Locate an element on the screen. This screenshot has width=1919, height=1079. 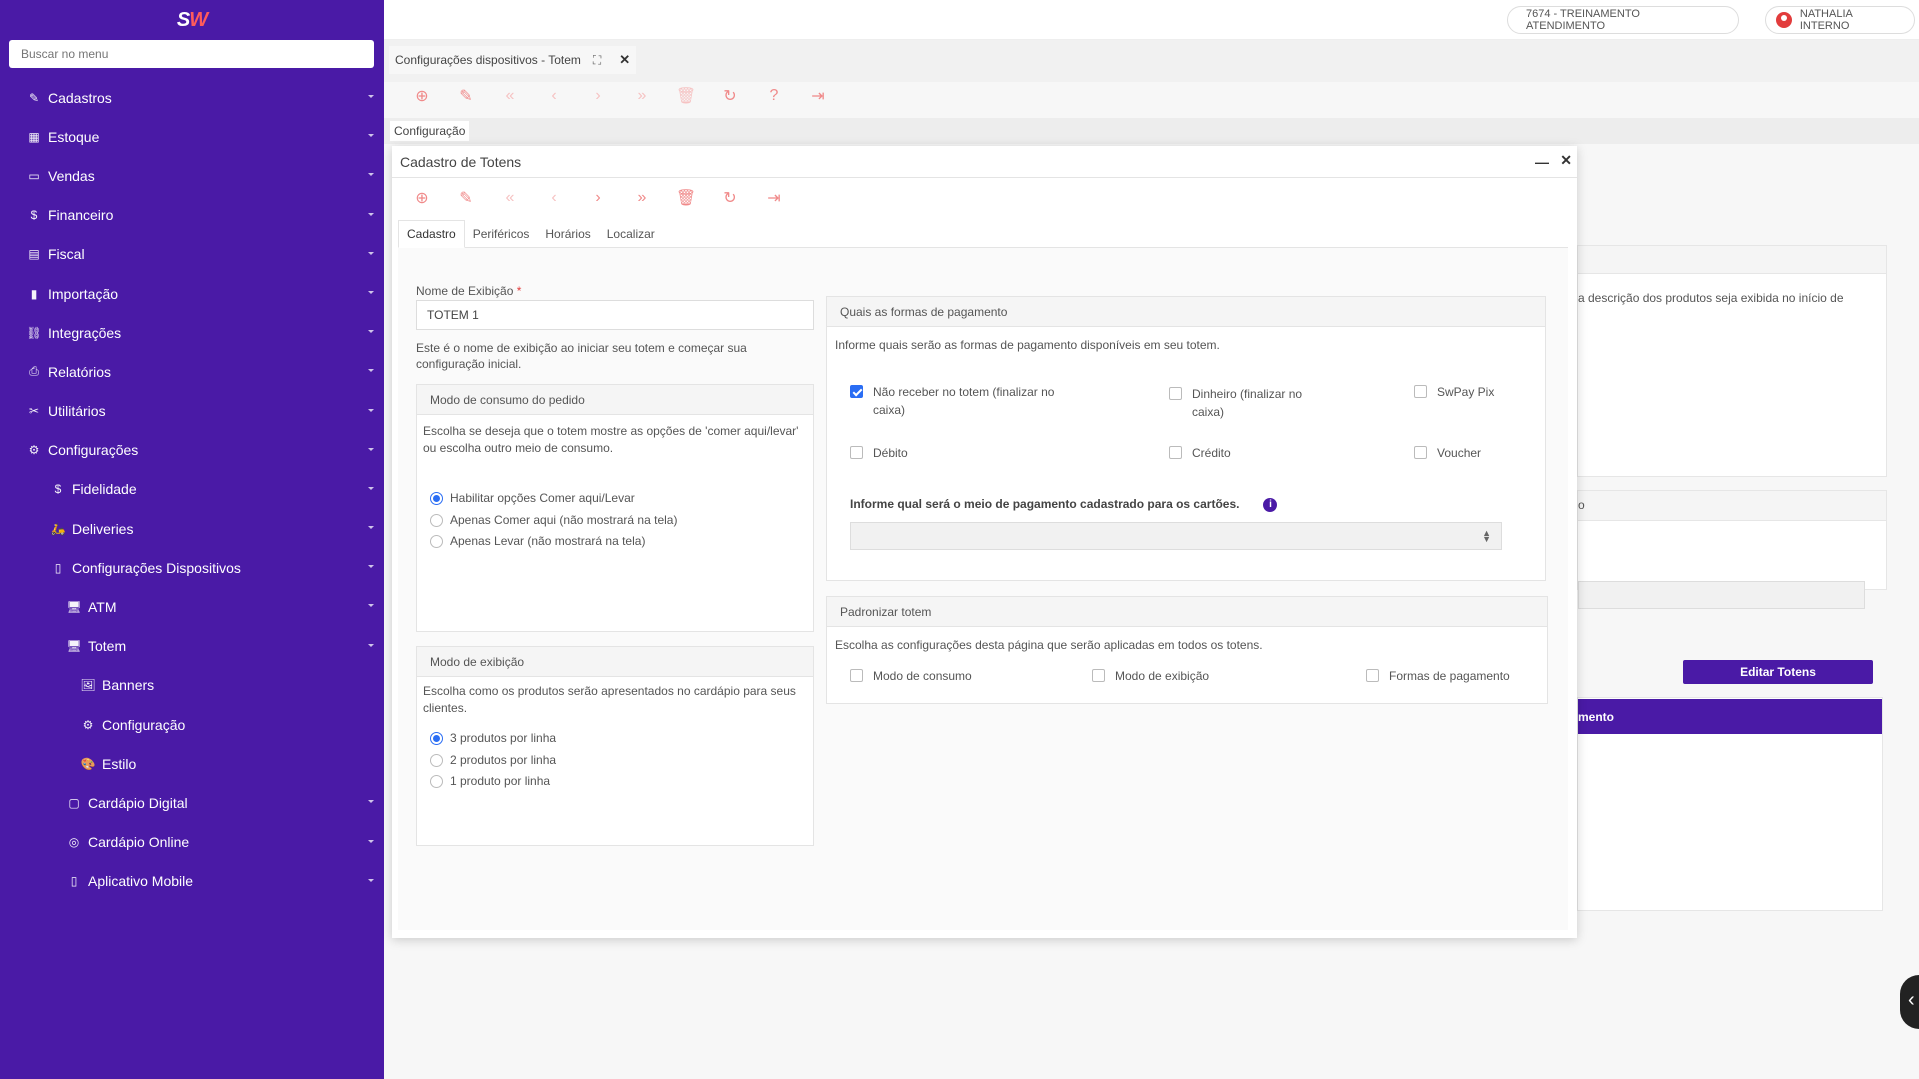
sidebar-item-vendas: ▭ Vendas is located at coordinates (192, 175).